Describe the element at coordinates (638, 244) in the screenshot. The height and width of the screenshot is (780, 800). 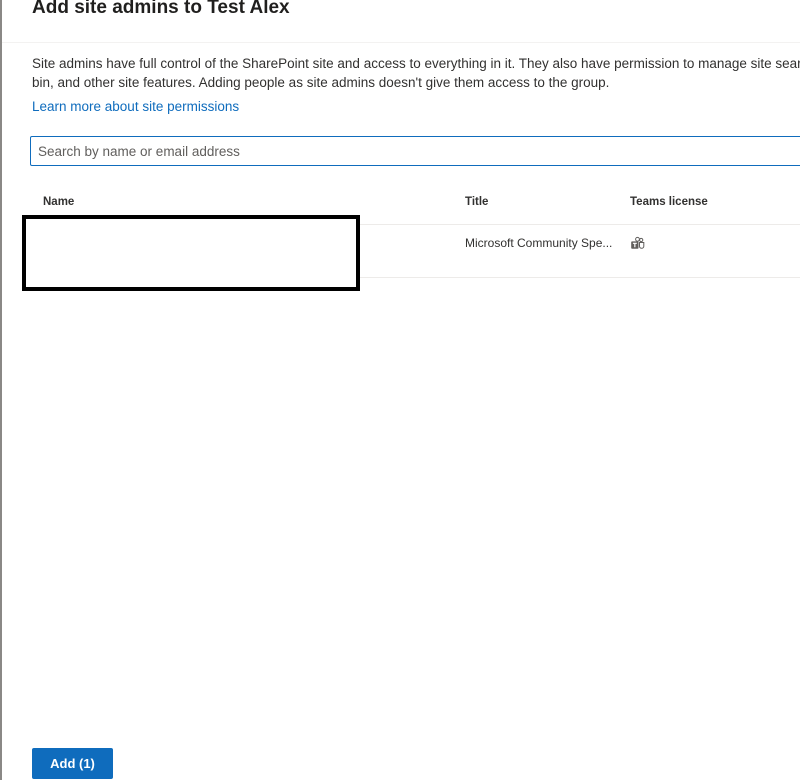
I see `teams-icon` at that location.